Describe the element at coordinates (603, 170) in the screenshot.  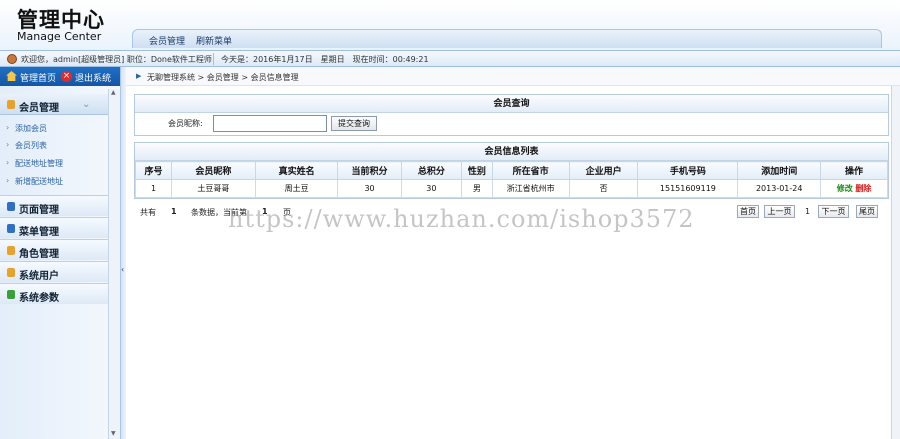
I see `col-header: 企业用户` at that location.